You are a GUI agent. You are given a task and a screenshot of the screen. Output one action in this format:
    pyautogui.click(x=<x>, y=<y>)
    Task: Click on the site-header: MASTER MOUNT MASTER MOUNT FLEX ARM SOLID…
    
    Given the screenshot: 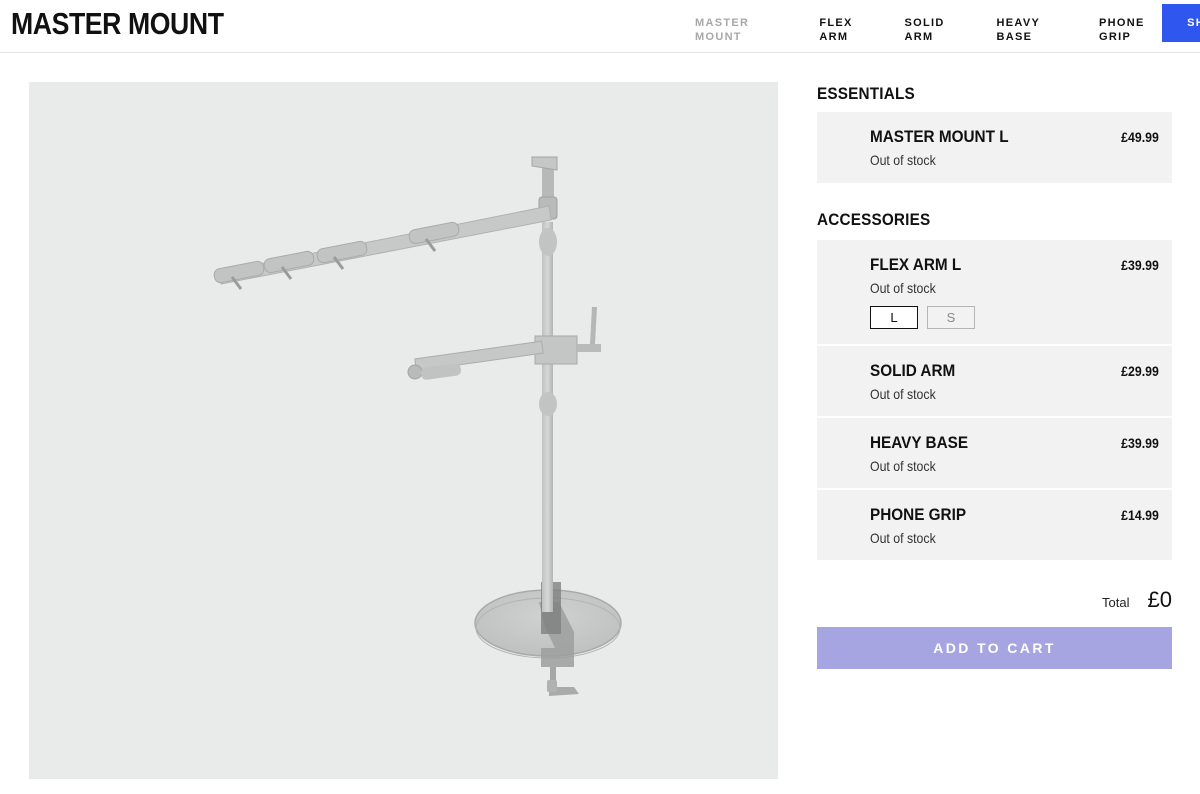 What is the action you would take?
    pyautogui.click(x=600, y=26)
    